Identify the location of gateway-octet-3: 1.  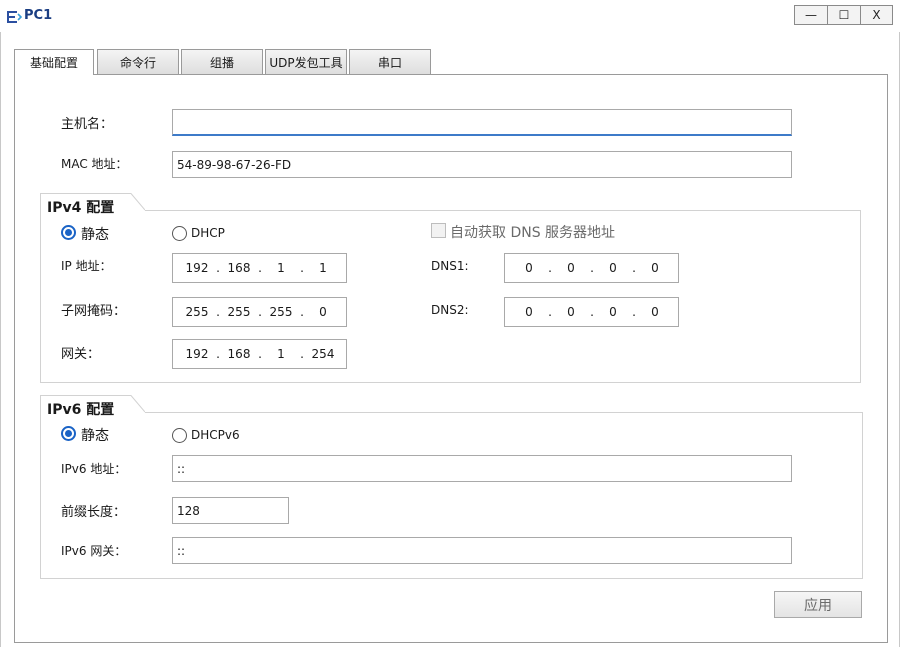
(281, 354).